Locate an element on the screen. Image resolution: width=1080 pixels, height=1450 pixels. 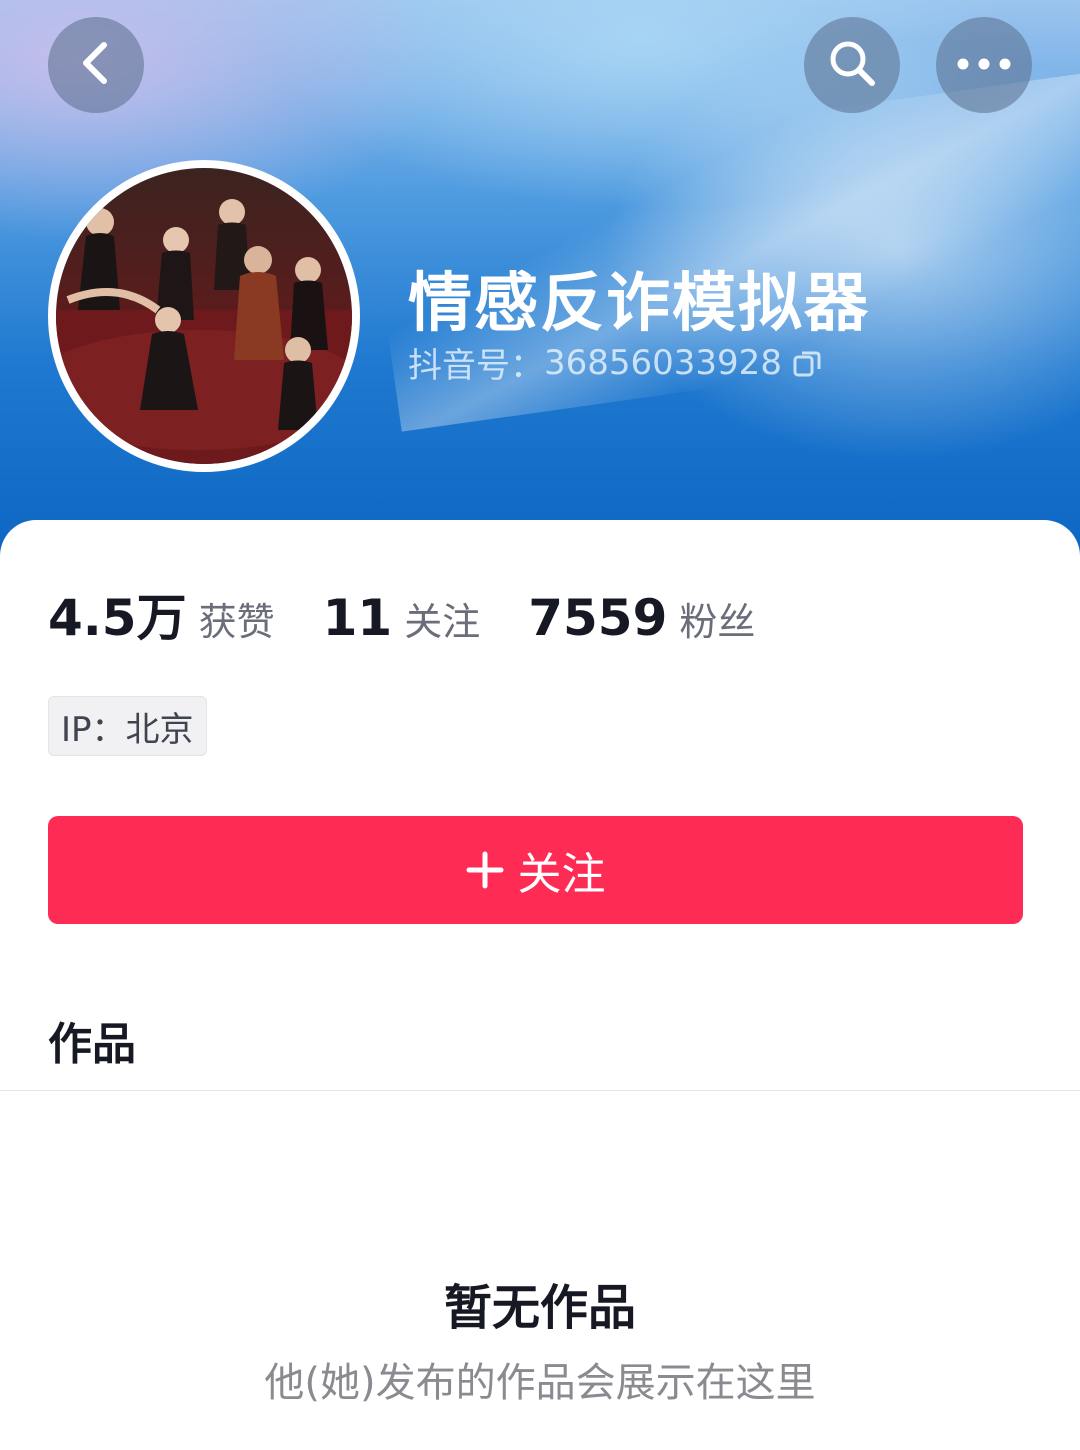
chevron-left-icon is located at coordinates (96, 65).